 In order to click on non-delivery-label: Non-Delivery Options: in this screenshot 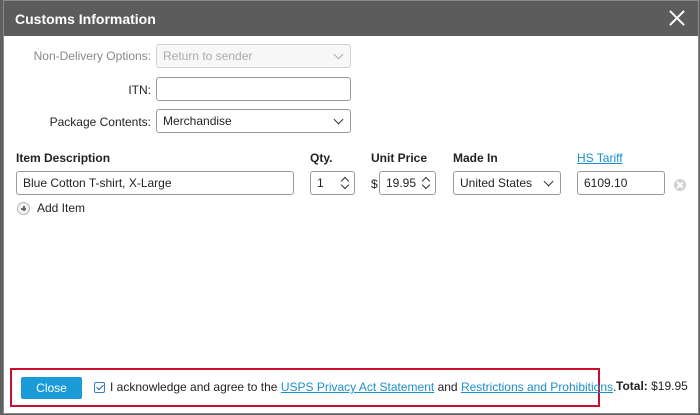, I will do `click(92, 56)`.